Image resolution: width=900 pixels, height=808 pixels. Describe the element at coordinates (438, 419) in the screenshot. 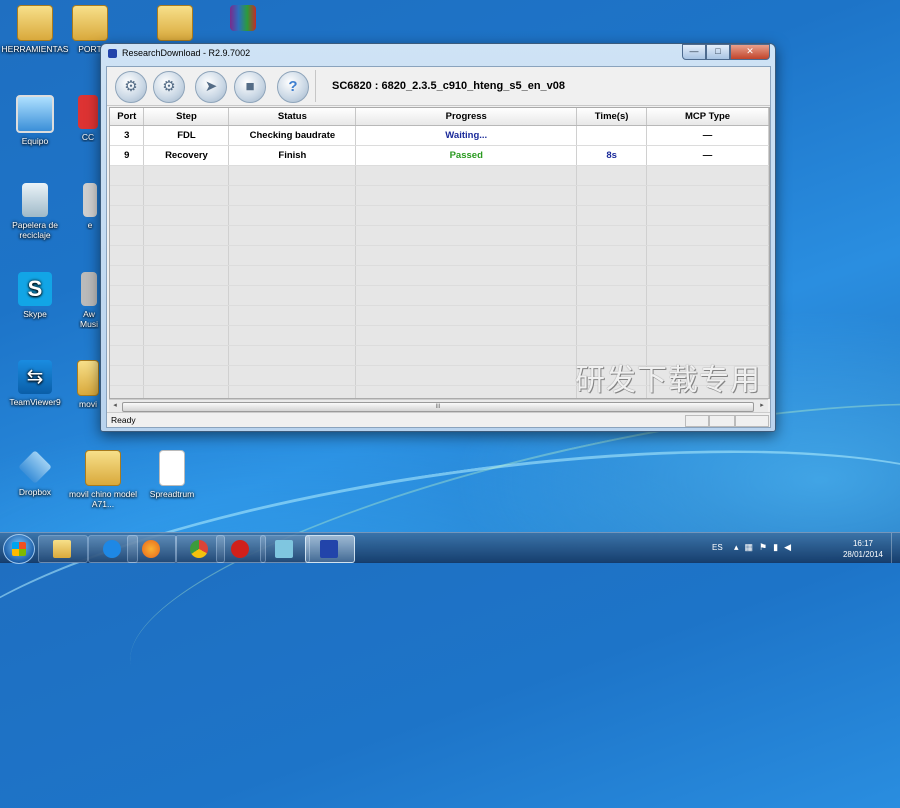

I see `status-bar: Ready` at that location.